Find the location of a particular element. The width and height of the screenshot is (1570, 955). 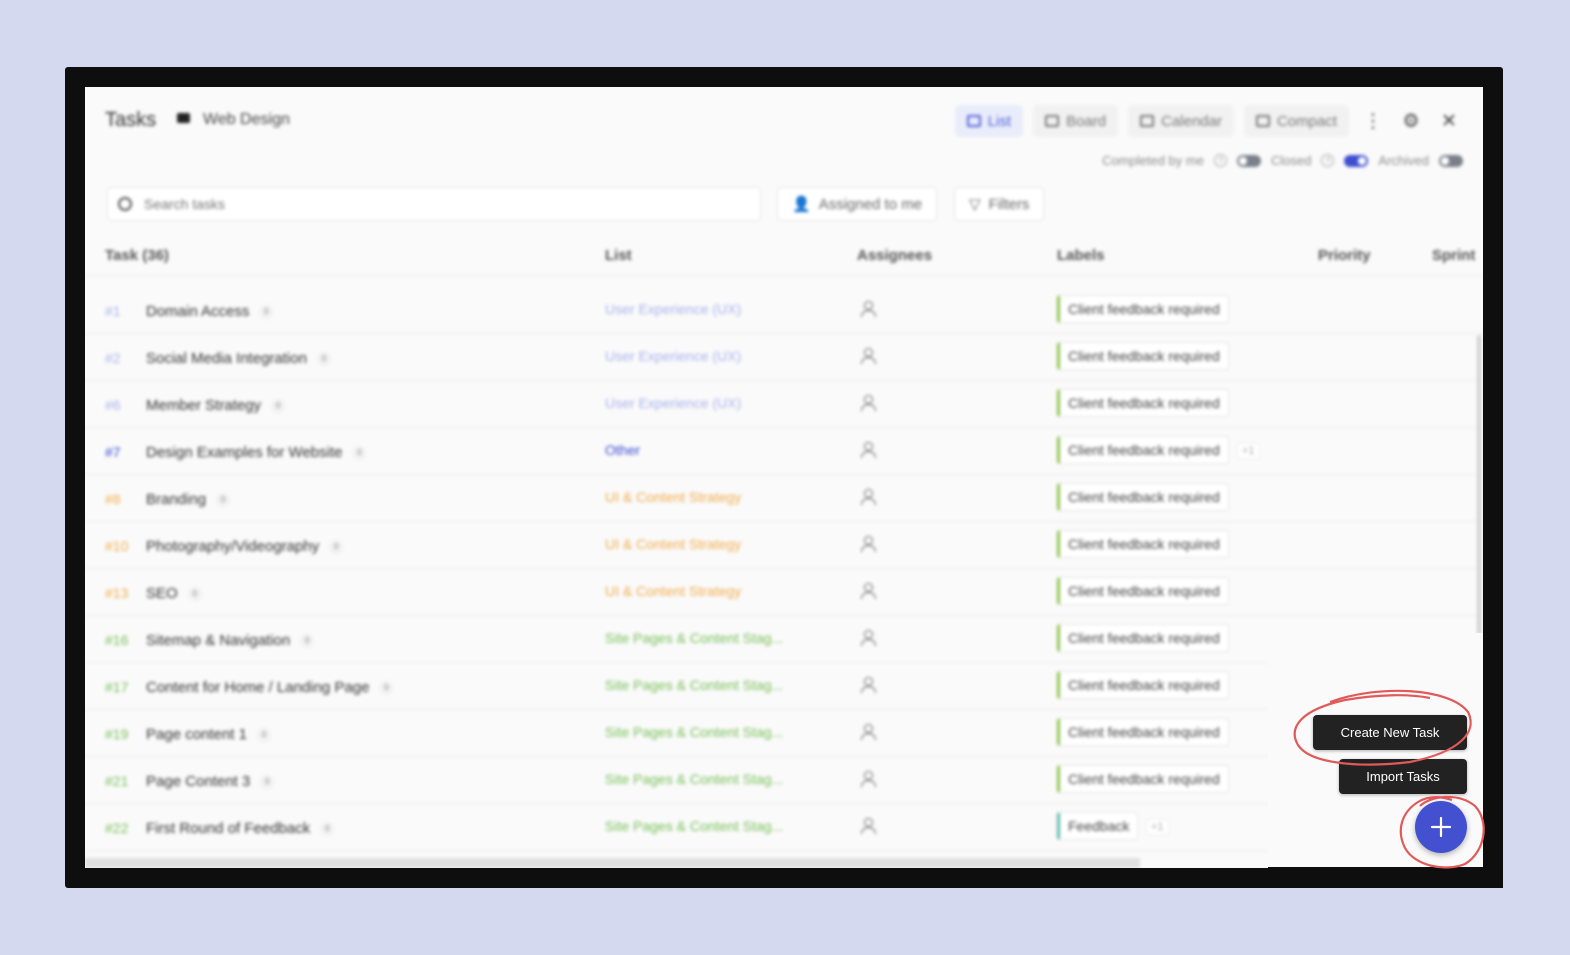

task-name: Branding 0 is located at coordinates (188, 499).